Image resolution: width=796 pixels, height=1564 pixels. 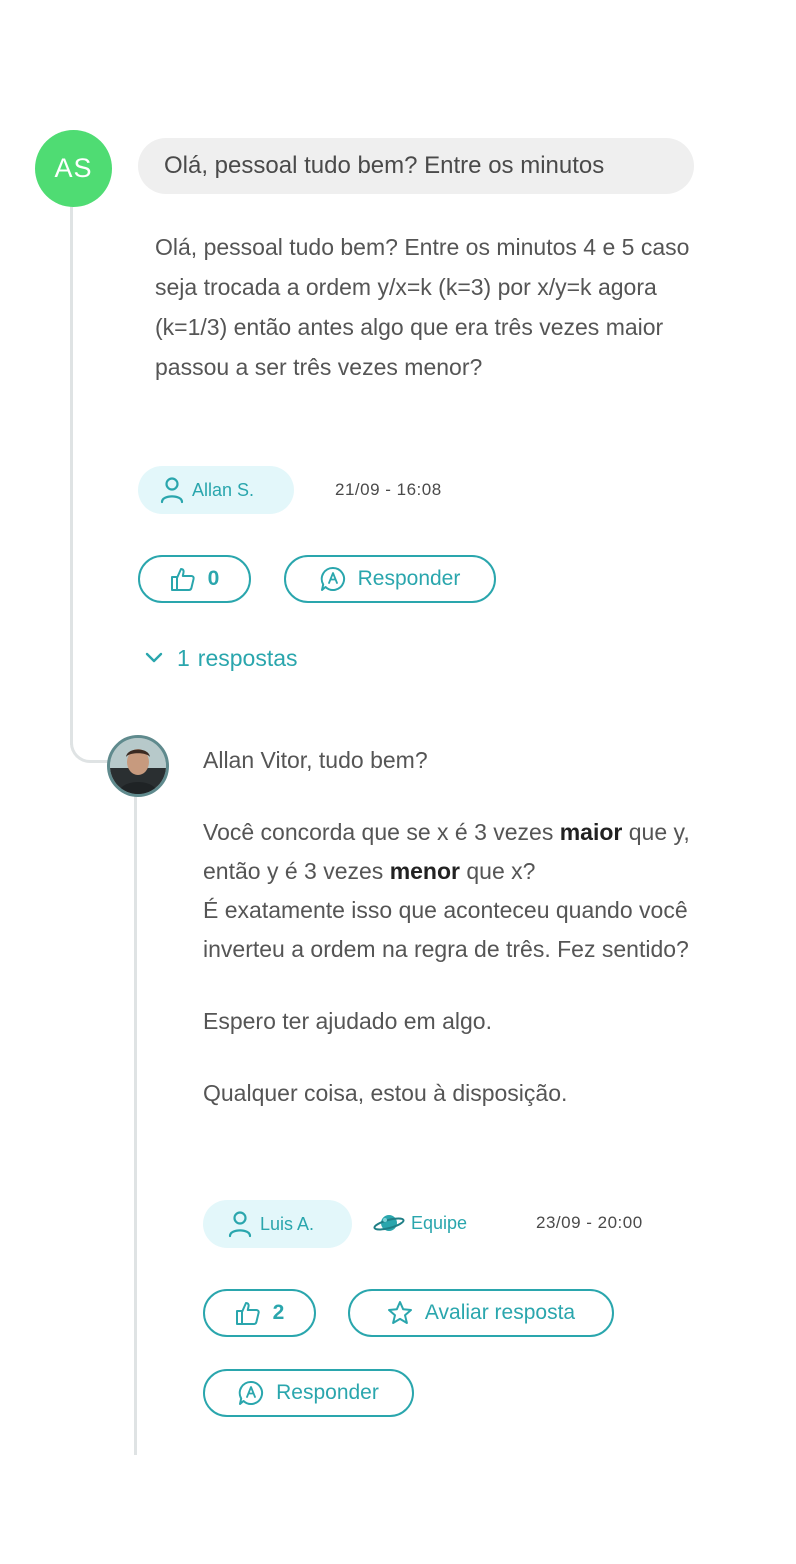 What do you see at coordinates (385, 1093) in the screenshot?
I see `reply-paragraph: Qualquer coisa, estou à disposição.` at bounding box center [385, 1093].